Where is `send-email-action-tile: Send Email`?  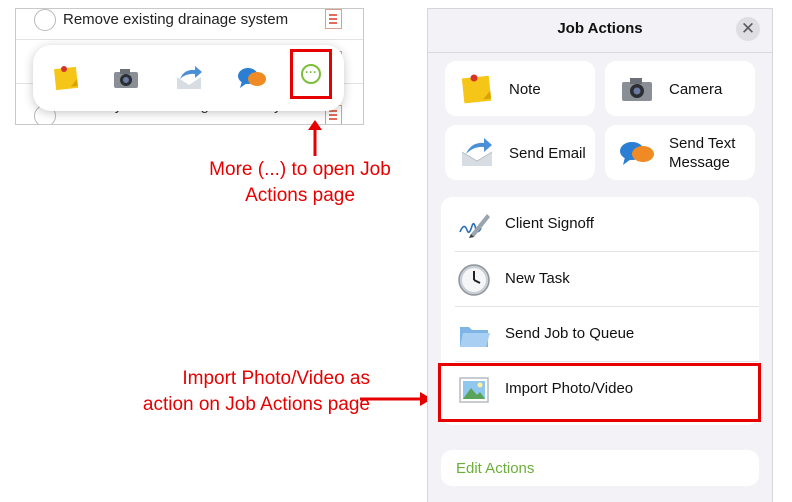
send-email-action-tile: Send Email is located at coordinates (520, 152).